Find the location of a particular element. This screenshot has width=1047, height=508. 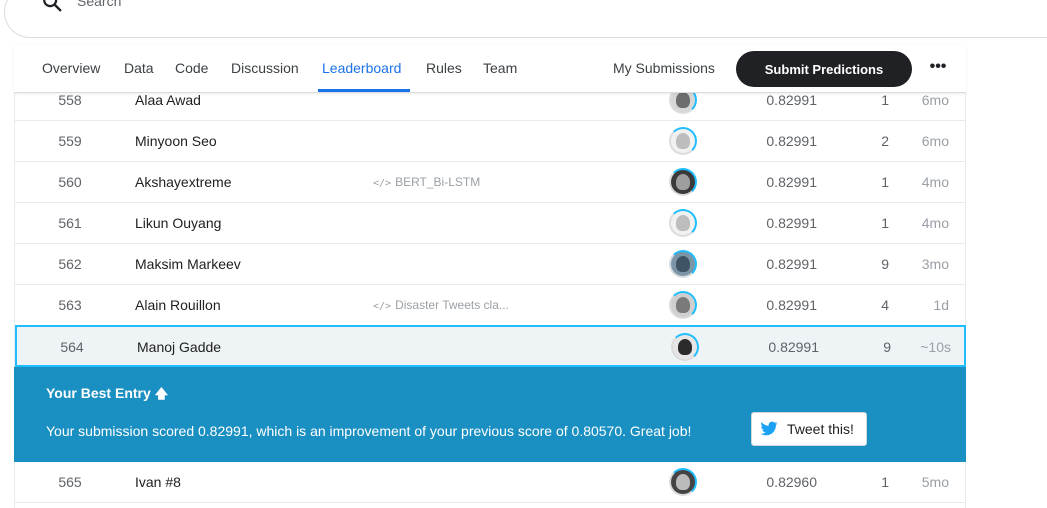

team-name: Likun Ouyang is located at coordinates (178, 223).